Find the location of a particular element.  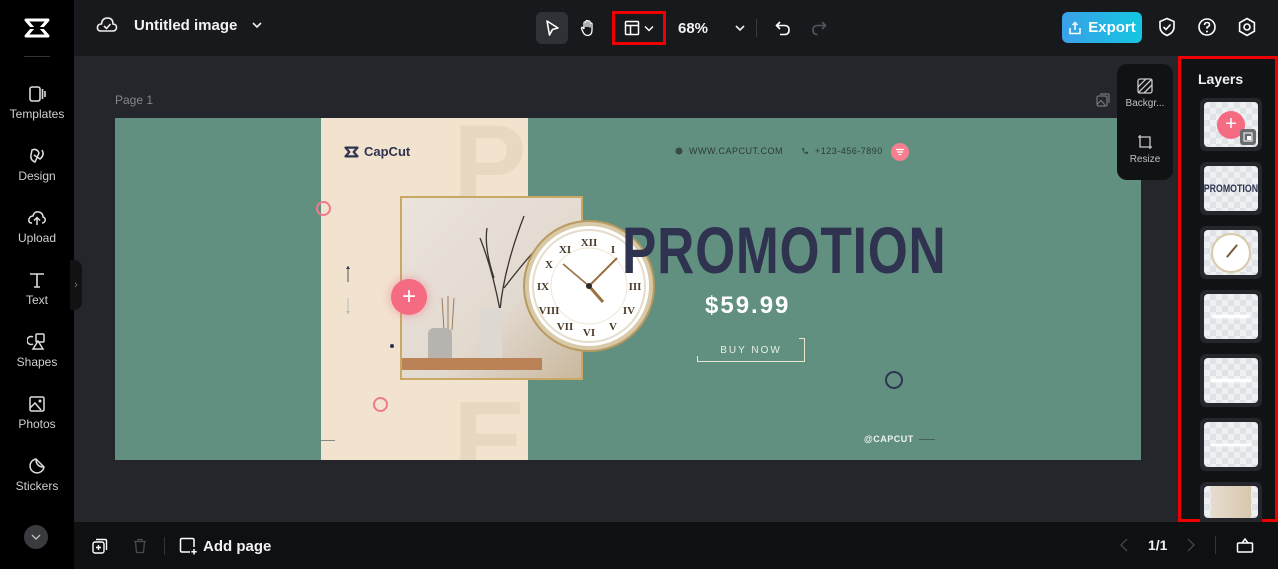

headline-text: PROMOTION is located at coordinates (784, 250).